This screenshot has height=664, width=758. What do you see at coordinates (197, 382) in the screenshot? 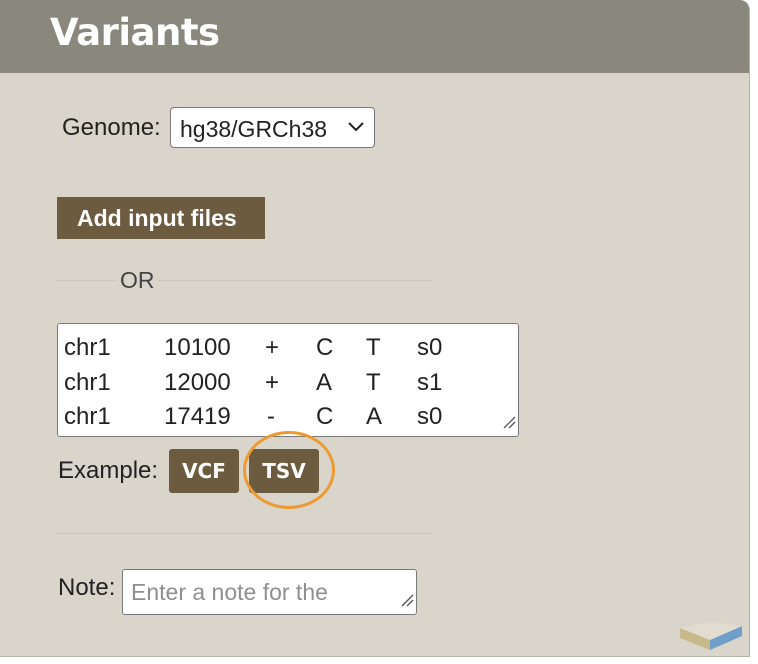
I see `variant-pos: 12000` at bounding box center [197, 382].